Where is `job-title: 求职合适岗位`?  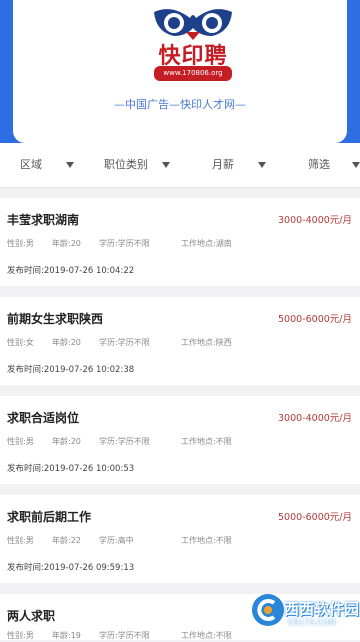 job-title: 求职合适岗位 is located at coordinates (43, 418).